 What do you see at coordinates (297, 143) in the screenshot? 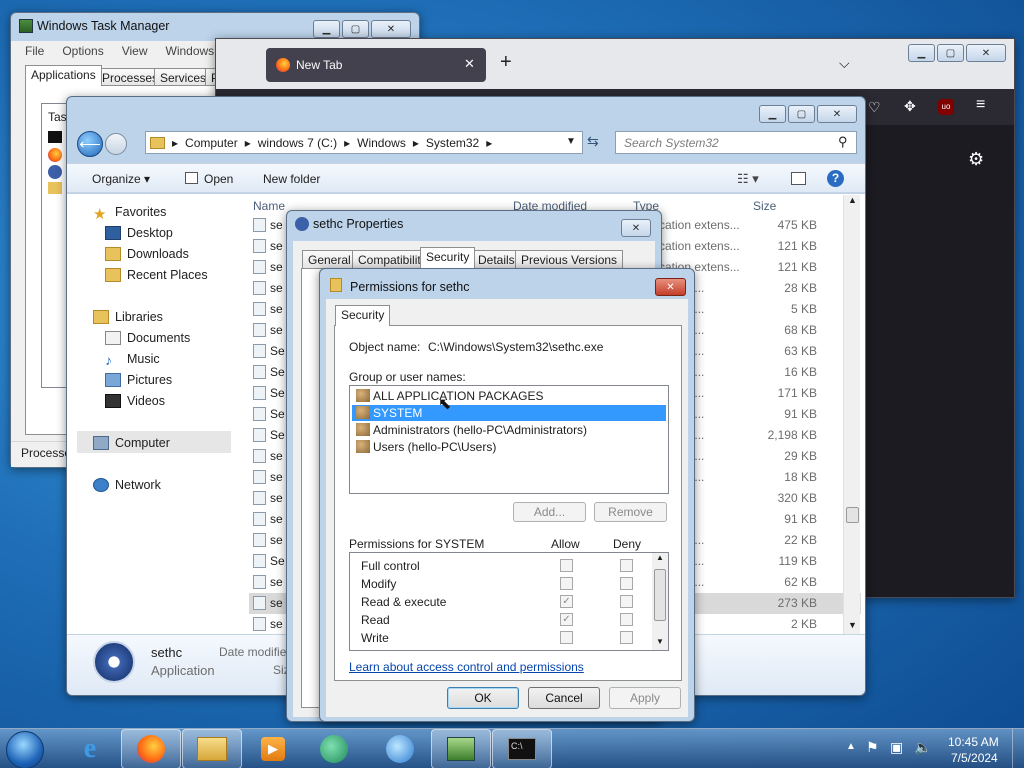
I see `breadcrumb-drive: windows 7 (C:)` at bounding box center [297, 143].